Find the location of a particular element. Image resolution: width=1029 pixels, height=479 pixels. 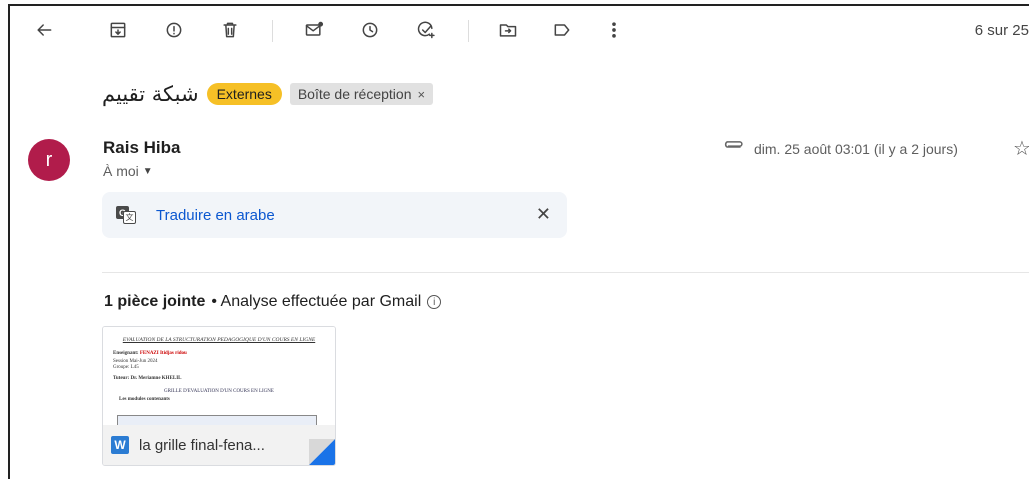

info-icon: i is located at coordinates (434, 302).